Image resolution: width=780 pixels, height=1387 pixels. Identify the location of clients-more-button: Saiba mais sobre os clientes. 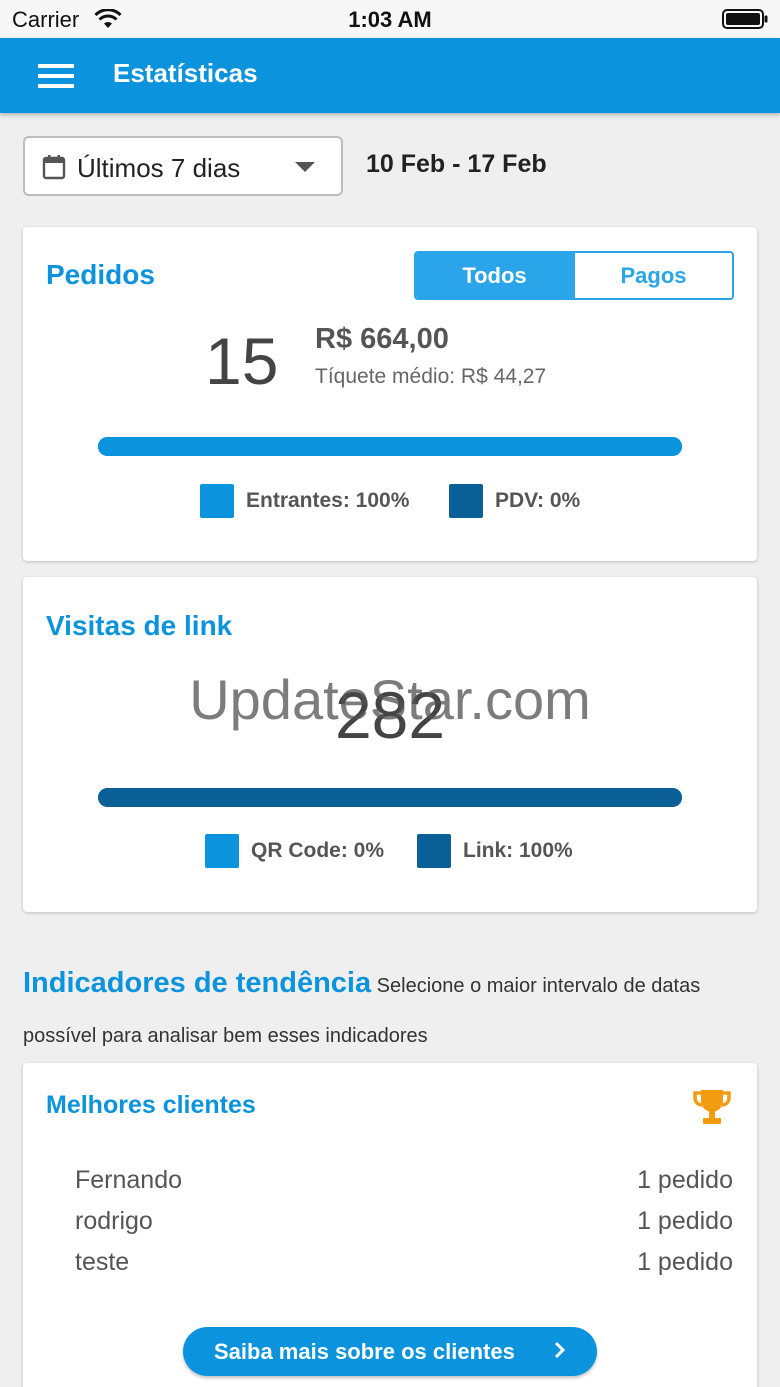
(390, 1351).